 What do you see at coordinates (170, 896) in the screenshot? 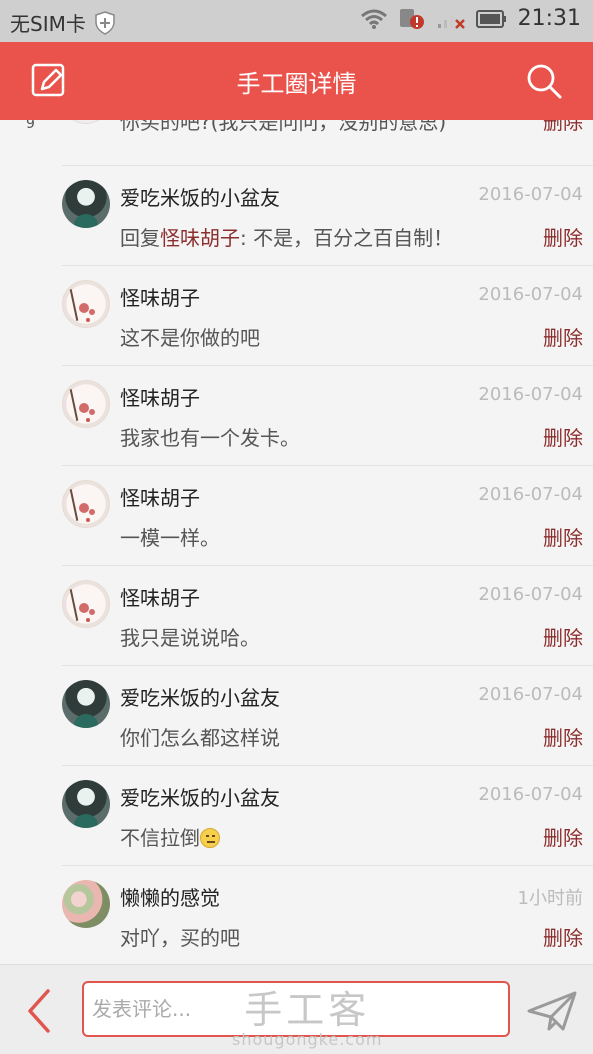
I see `username: 懒懒的感觉` at bounding box center [170, 896].